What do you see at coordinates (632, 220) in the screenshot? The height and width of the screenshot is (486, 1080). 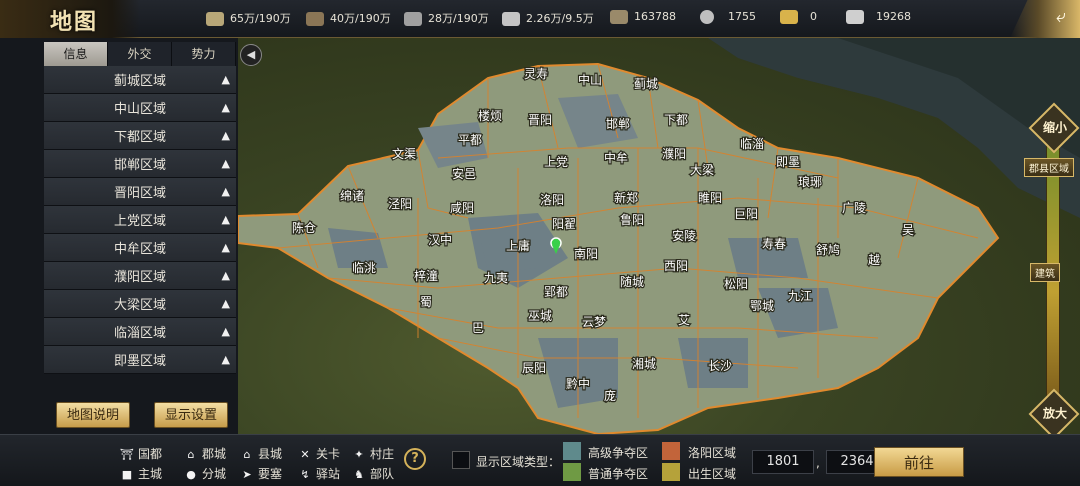 I see `svg-text: 鲁阳` at bounding box center [632, 220].